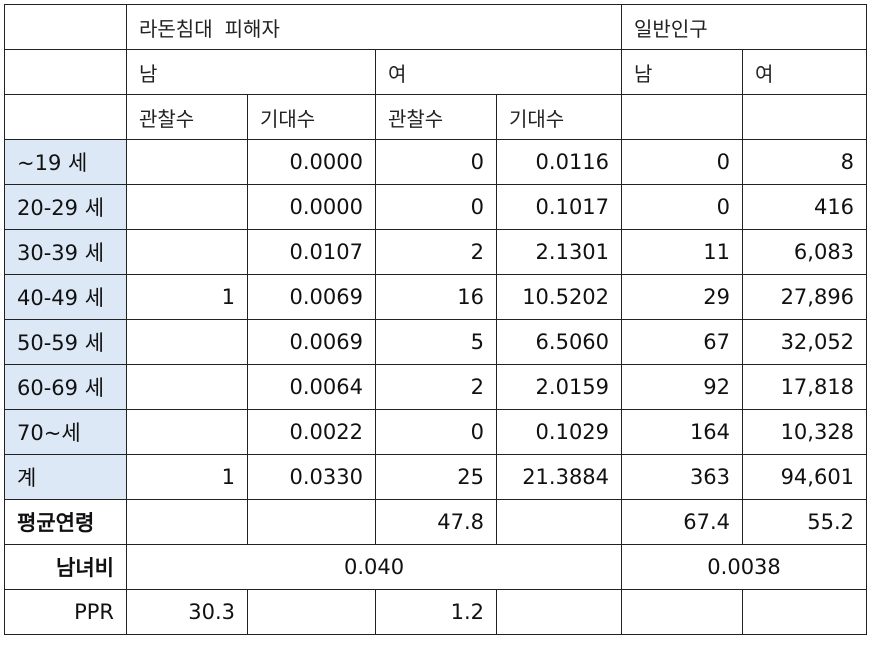  I want to click on general-female-cell: 27,896, so click(805, 297).